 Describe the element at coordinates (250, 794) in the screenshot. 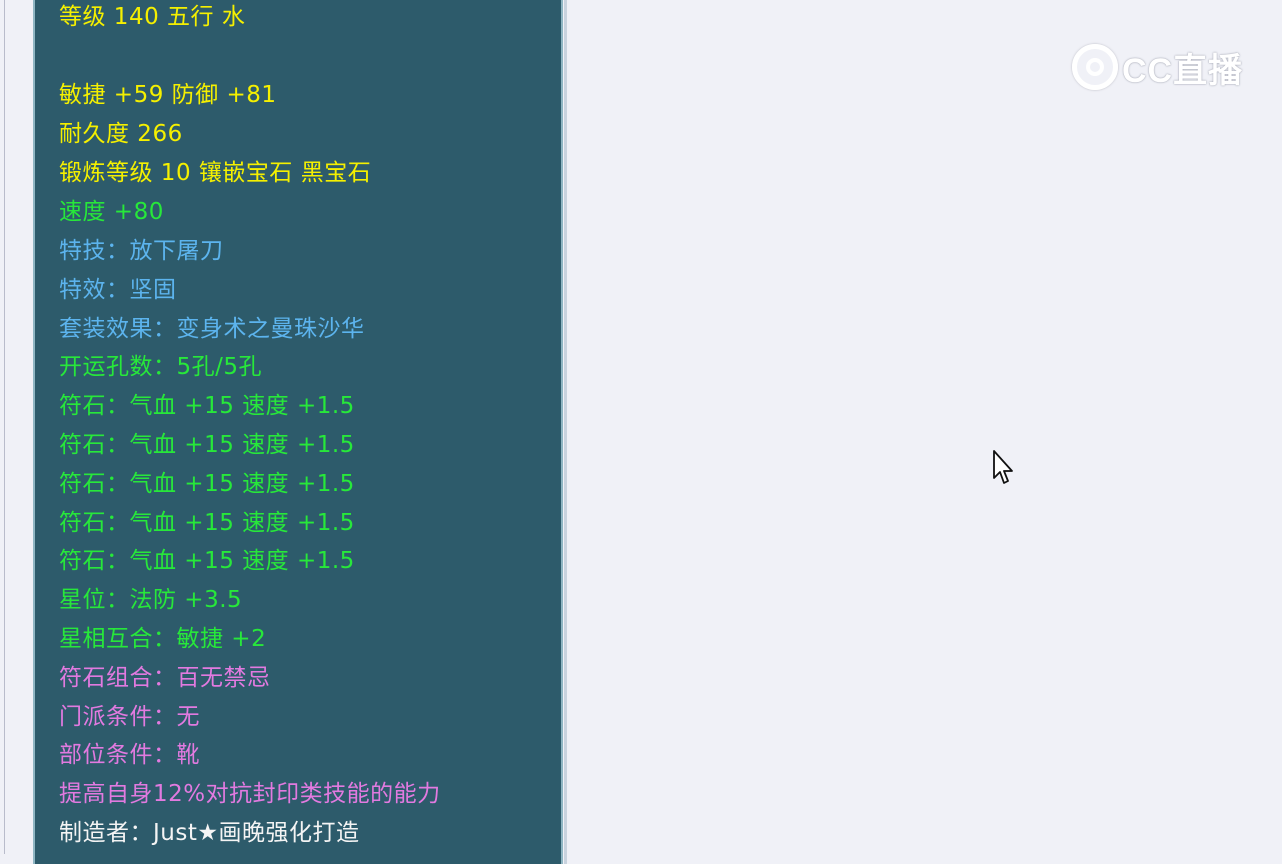

I see `seal-resistance-line: 提高自身12%对抗封印类技能的能力` at that location.